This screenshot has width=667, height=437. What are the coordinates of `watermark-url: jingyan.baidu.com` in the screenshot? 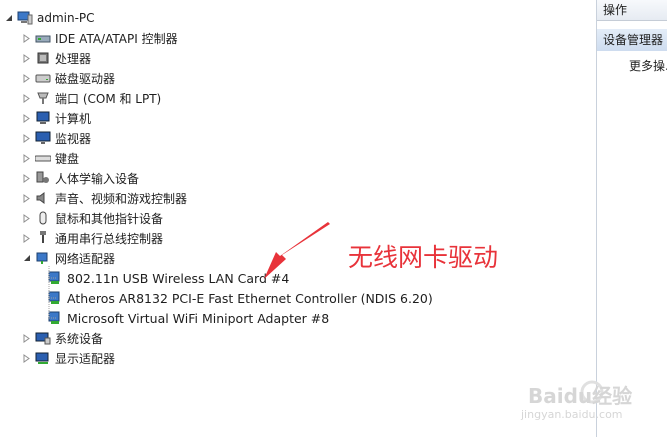 It's located at (572, 414).